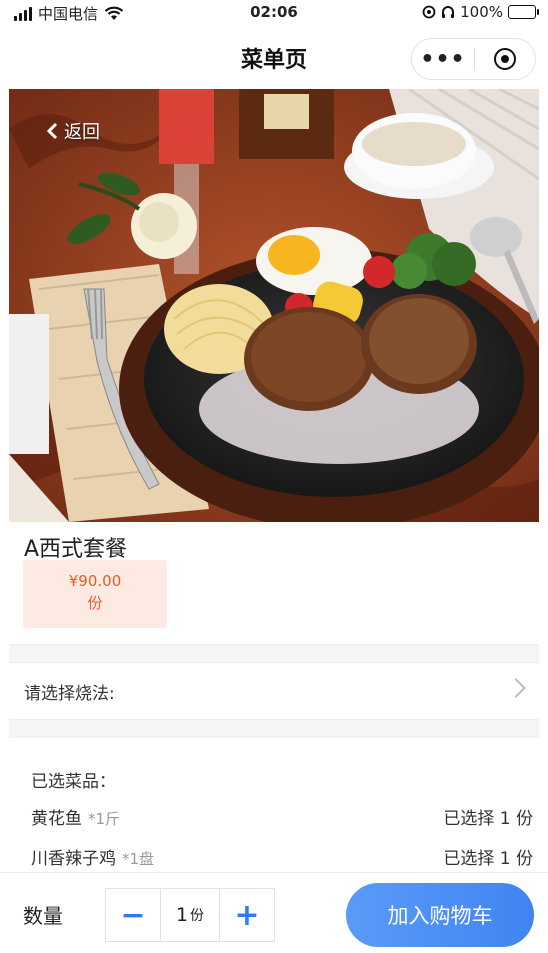 The image size is (548, 953). I want to click on status-right: 100%, so click(480, 12).